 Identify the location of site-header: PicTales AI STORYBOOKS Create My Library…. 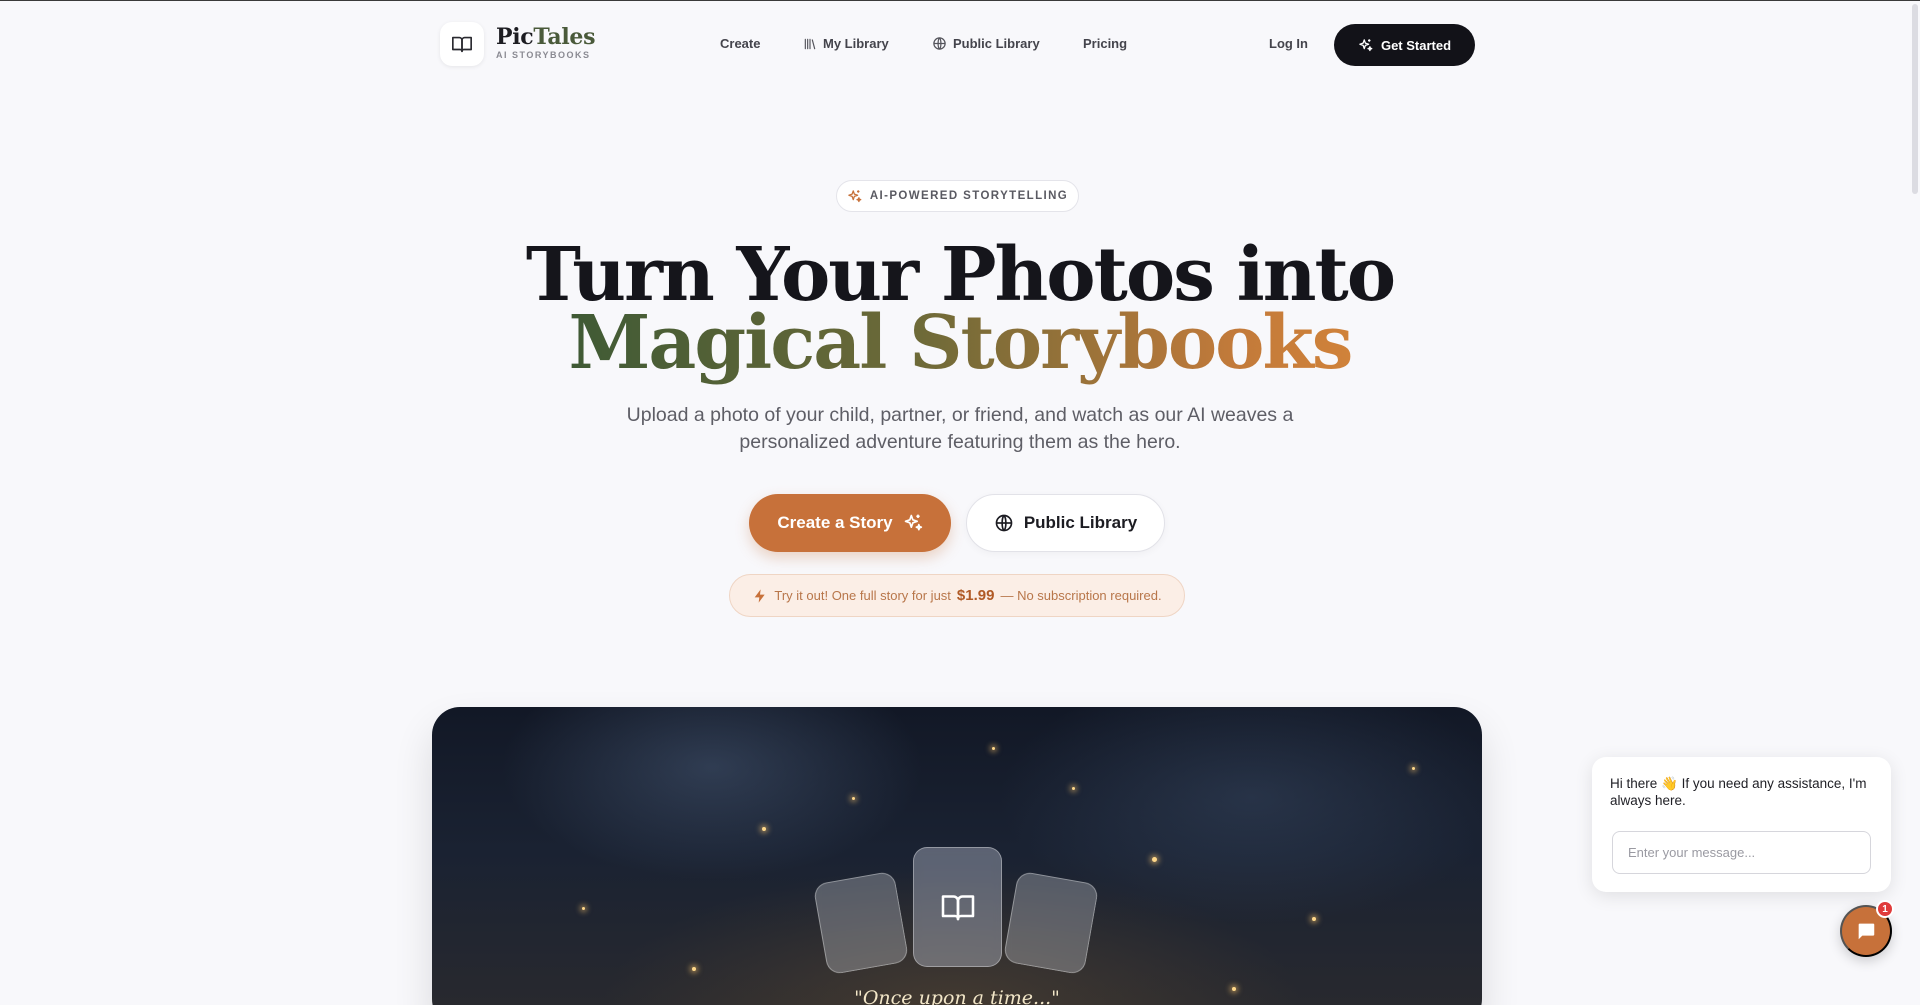
(960, 44).